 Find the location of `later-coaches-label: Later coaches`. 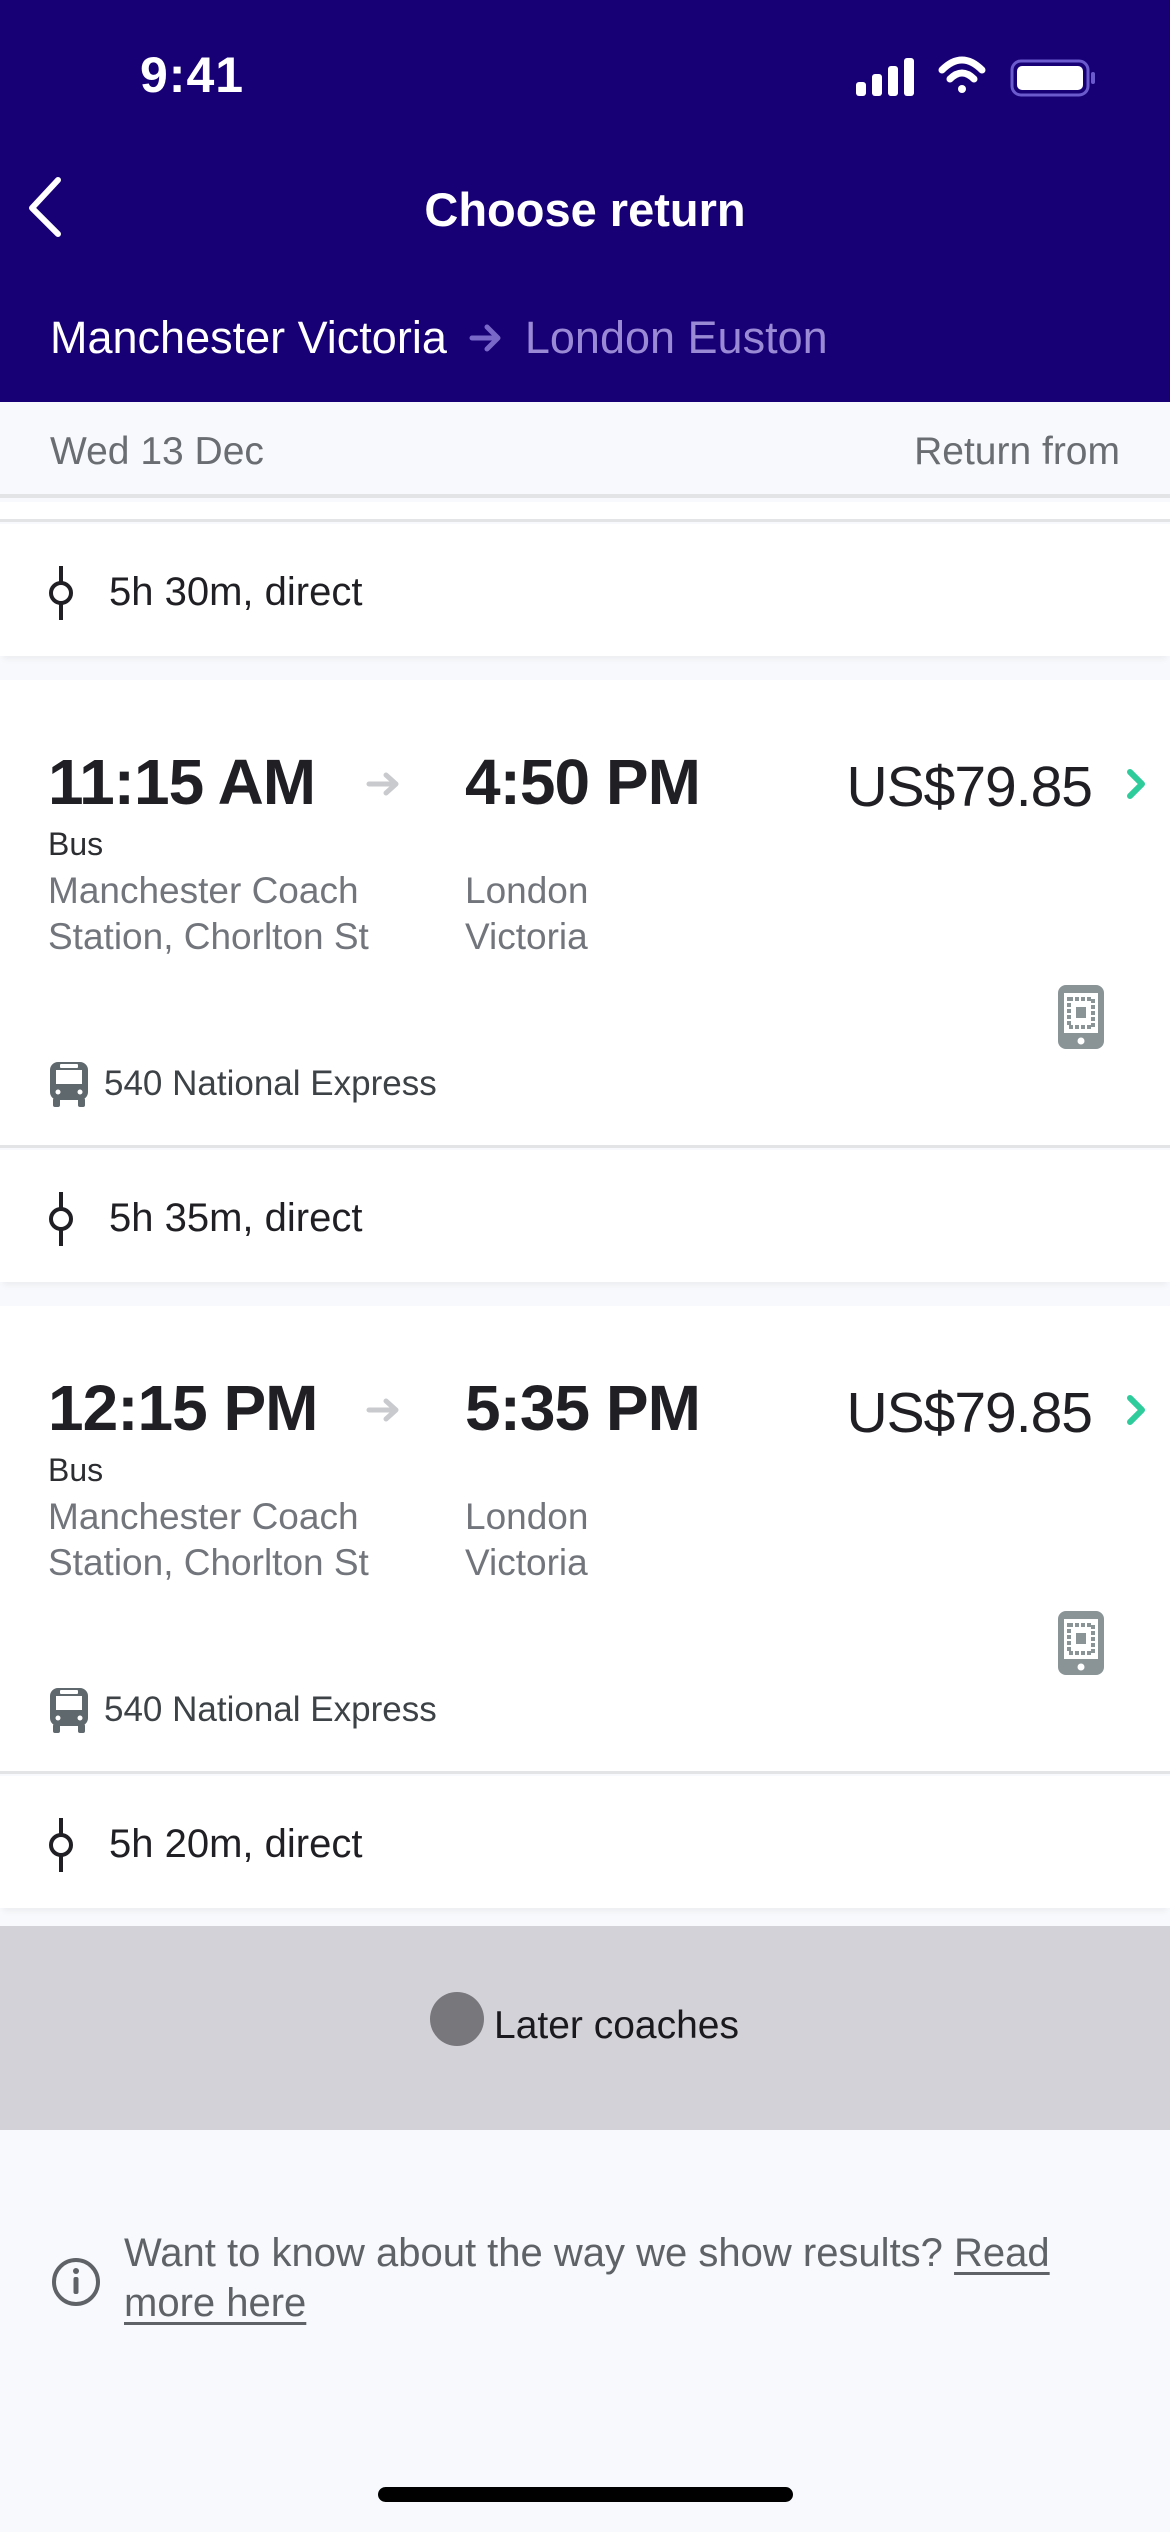

later-coaches-label: Later coaches is located at coordinates (616, 2025).